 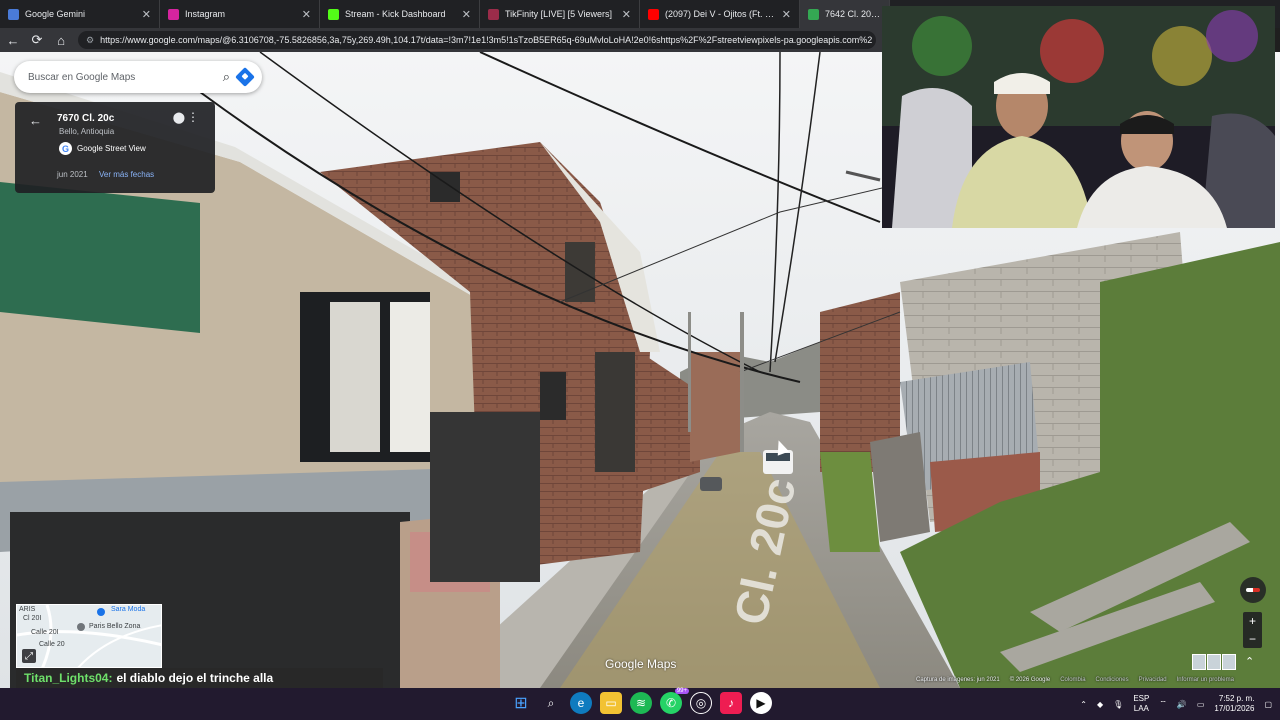 I want to click on tab-label: (2097) Dei V - Ojitos (Ft. CG & Fab, so click(x=720, y=14).